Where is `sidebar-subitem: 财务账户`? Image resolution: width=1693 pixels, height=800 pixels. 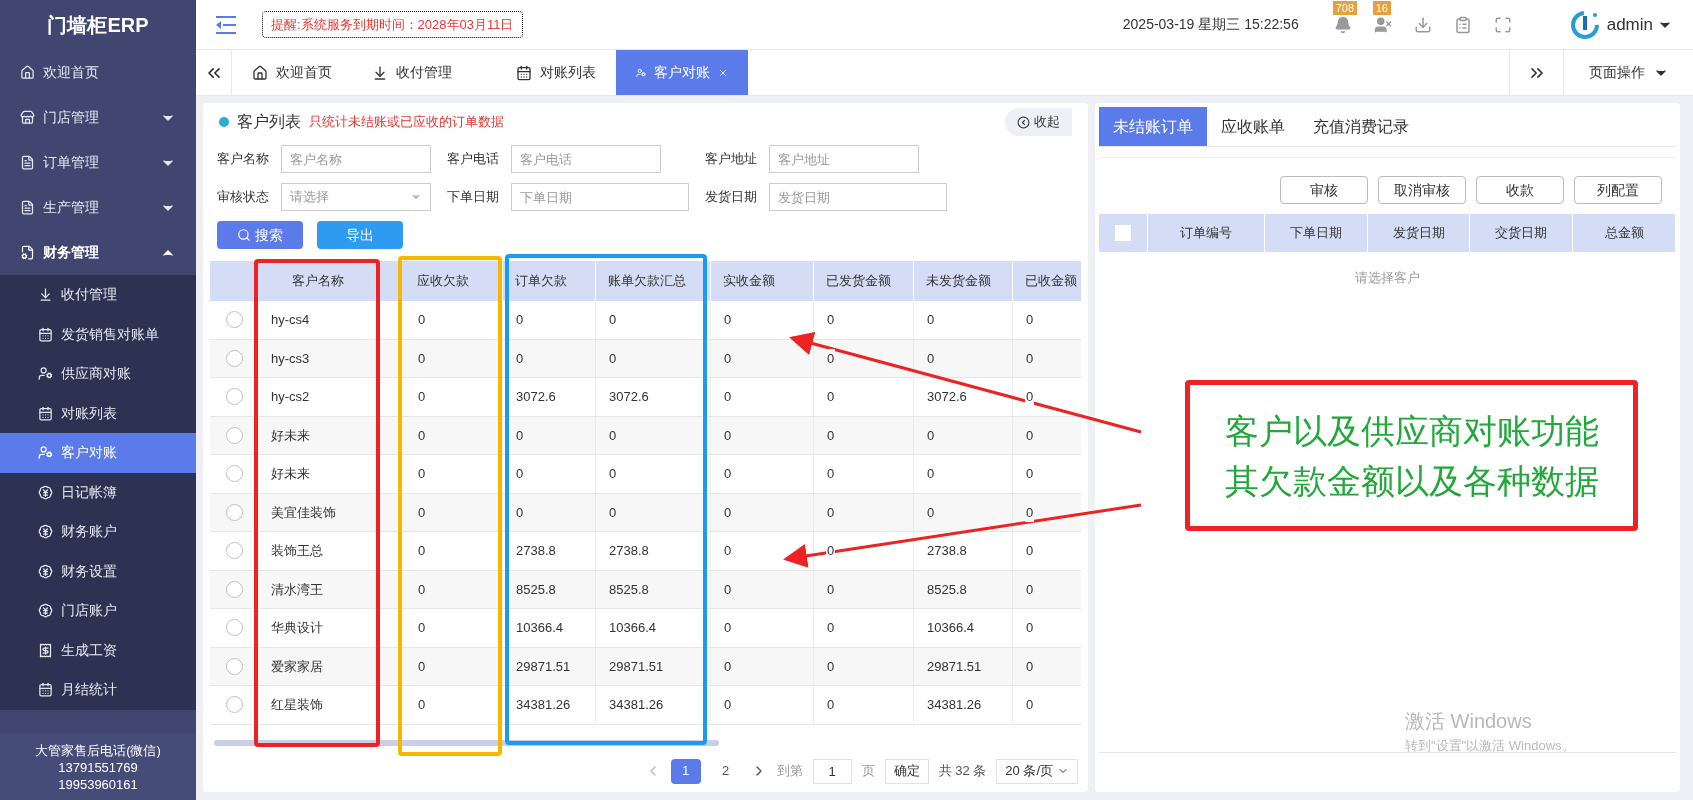 sidebar-subitem: 财务账户 is located at coordinates (98, 532).